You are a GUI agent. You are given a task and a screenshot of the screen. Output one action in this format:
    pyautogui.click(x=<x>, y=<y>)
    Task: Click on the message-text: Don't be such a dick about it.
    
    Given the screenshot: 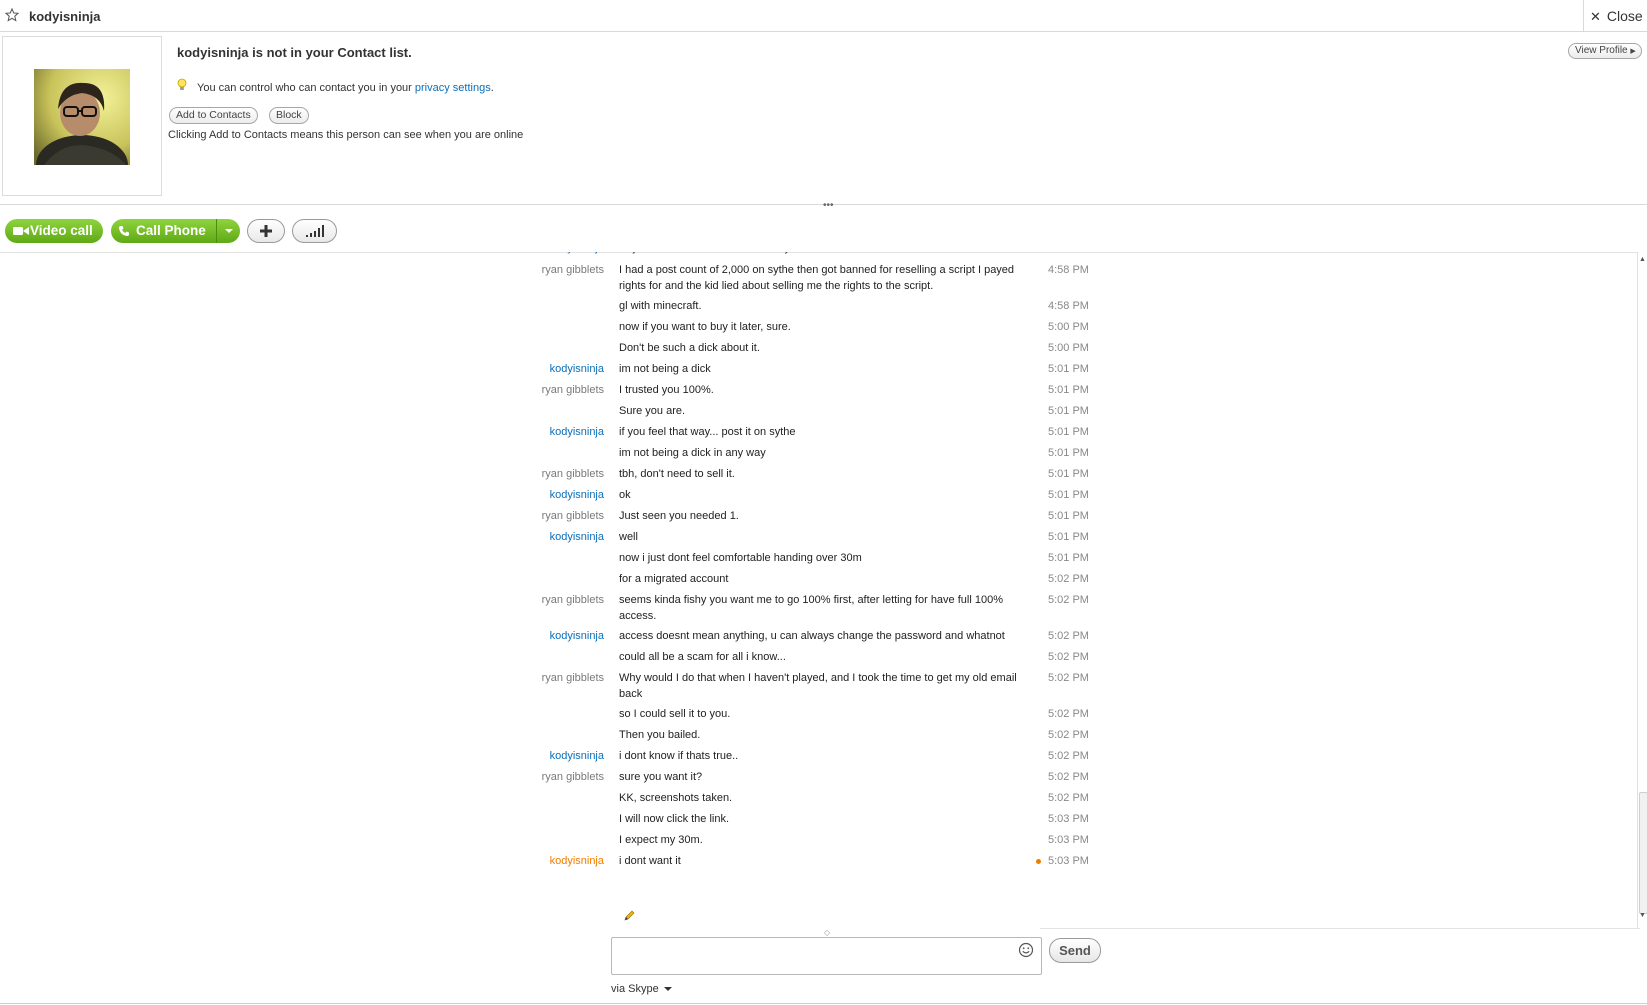 What is the action you would take?
    pyautogui.click(x=689, y=348)
    